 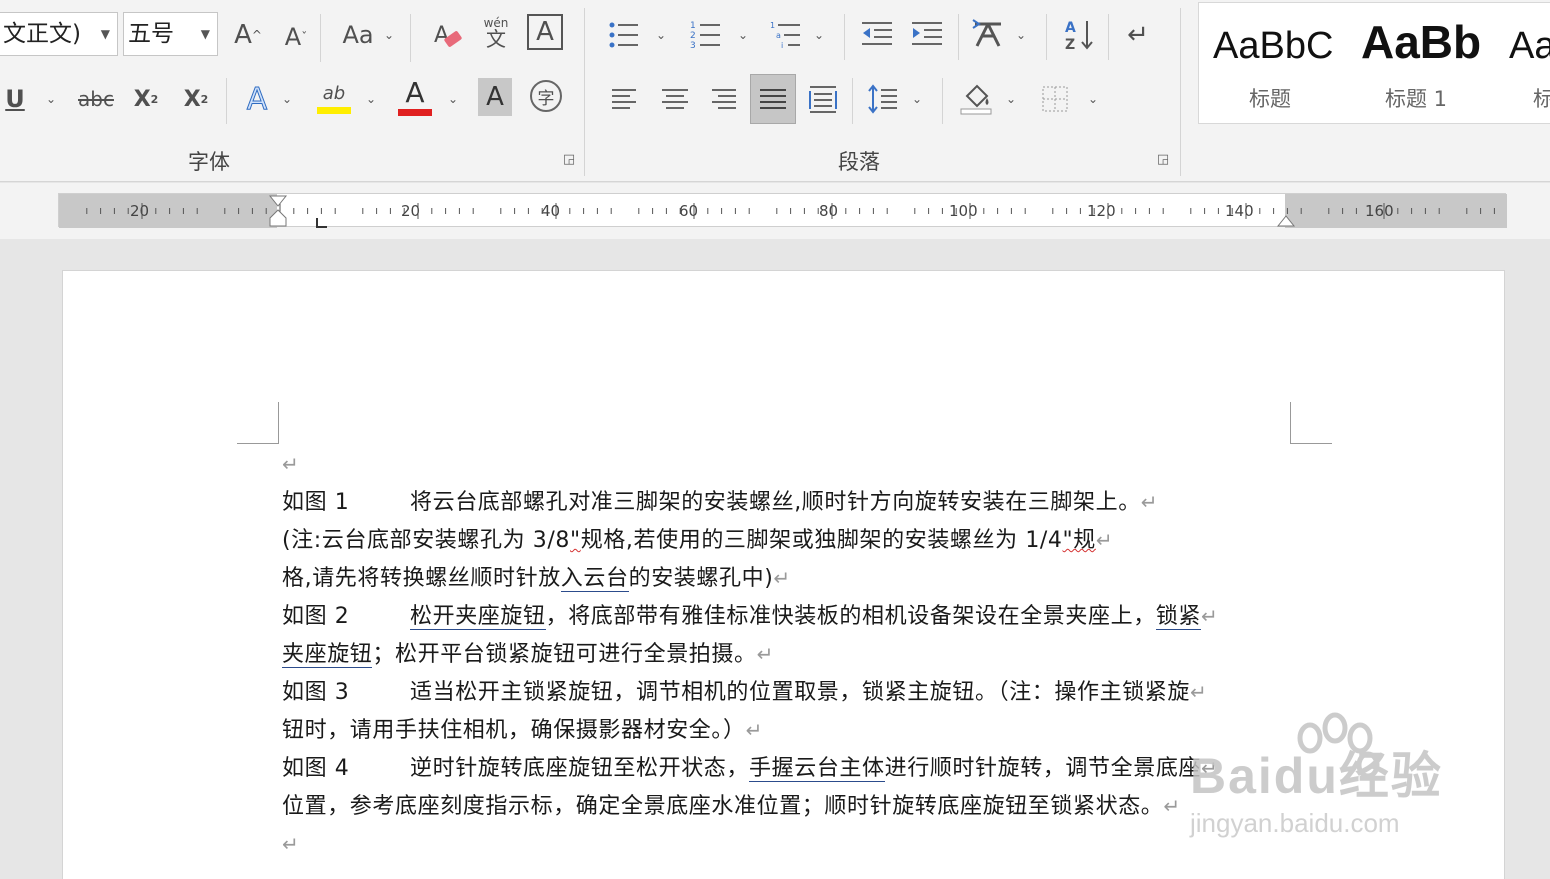 I want to click on character-shading-button: A, so click(x=495, y=97).